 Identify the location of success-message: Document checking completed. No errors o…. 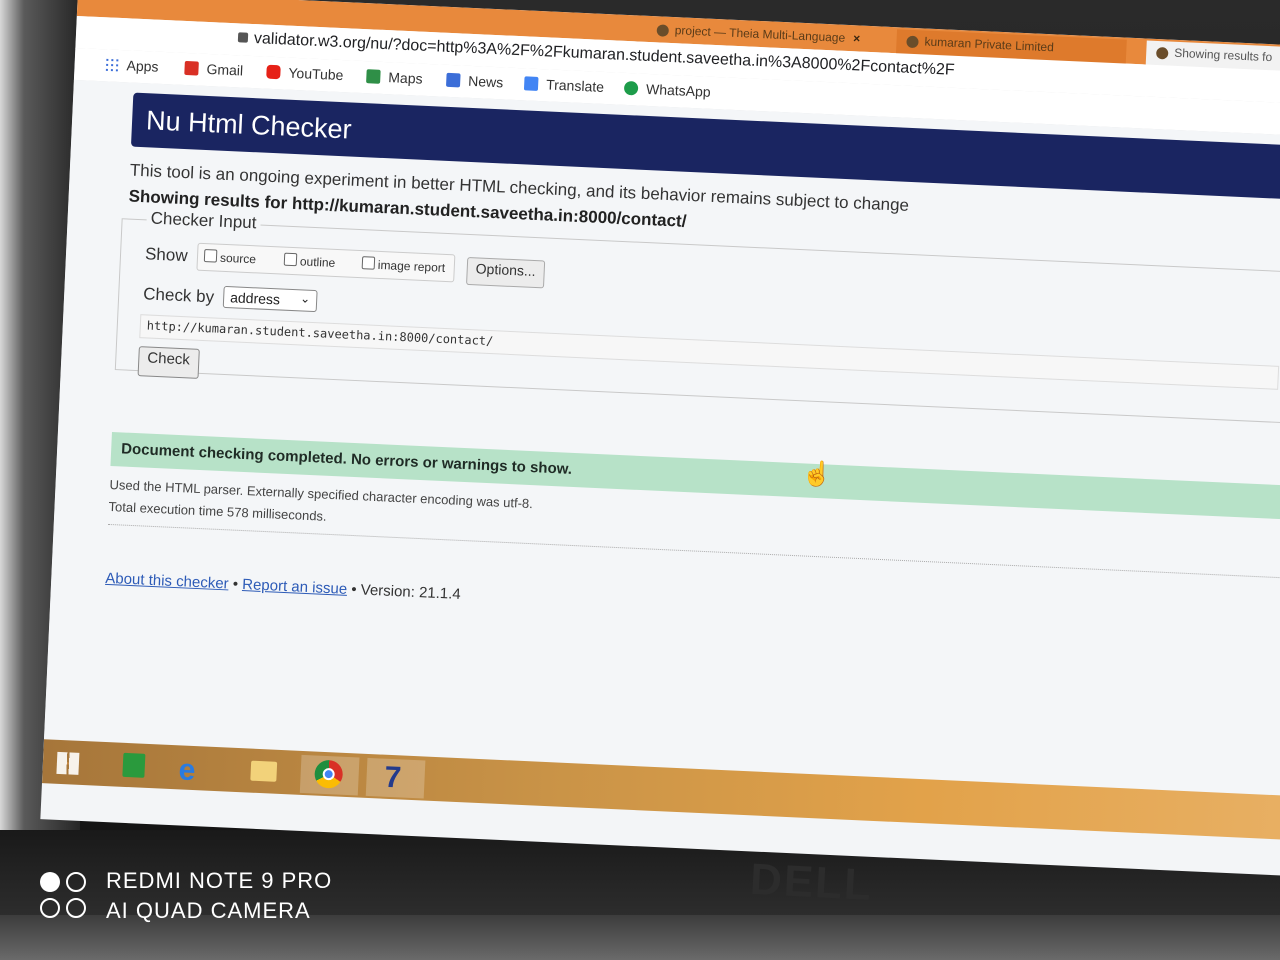
(346, 459).